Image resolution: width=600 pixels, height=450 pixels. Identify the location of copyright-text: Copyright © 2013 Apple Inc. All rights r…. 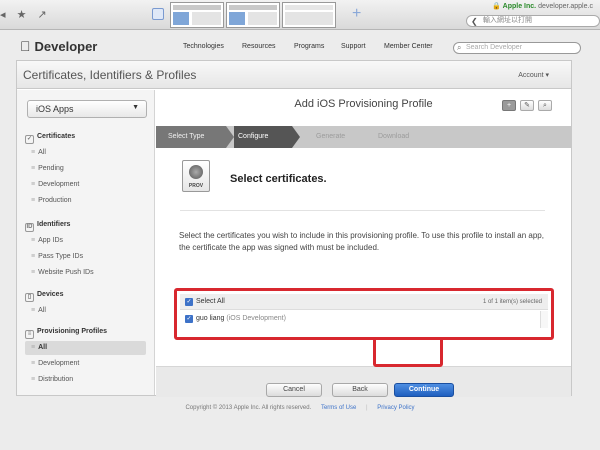
(248, 408).